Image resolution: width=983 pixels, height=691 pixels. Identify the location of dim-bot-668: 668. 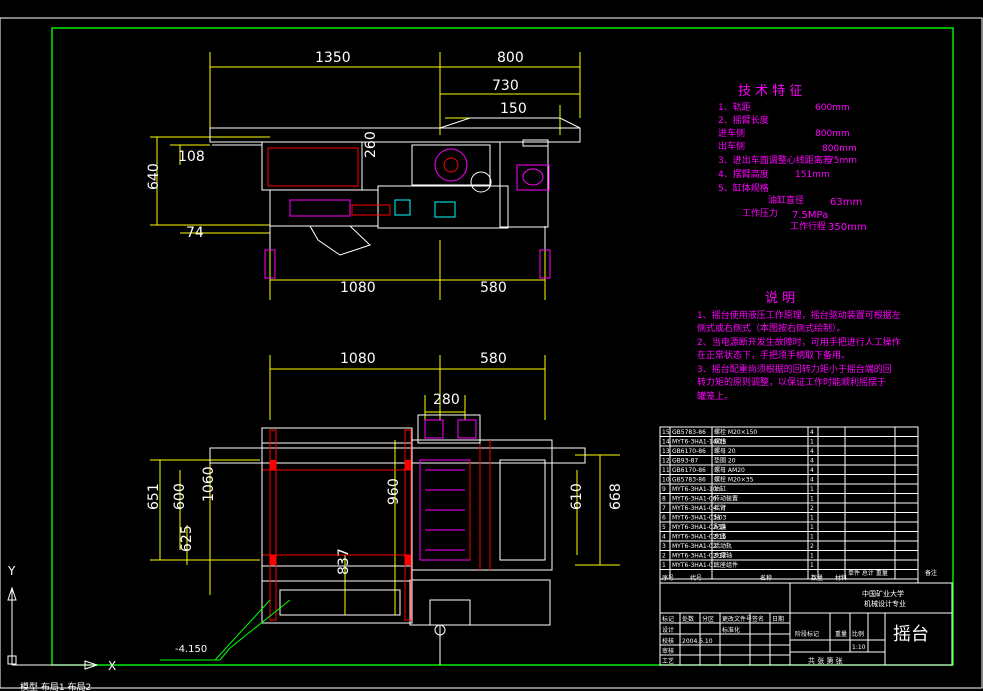
(616, 496).